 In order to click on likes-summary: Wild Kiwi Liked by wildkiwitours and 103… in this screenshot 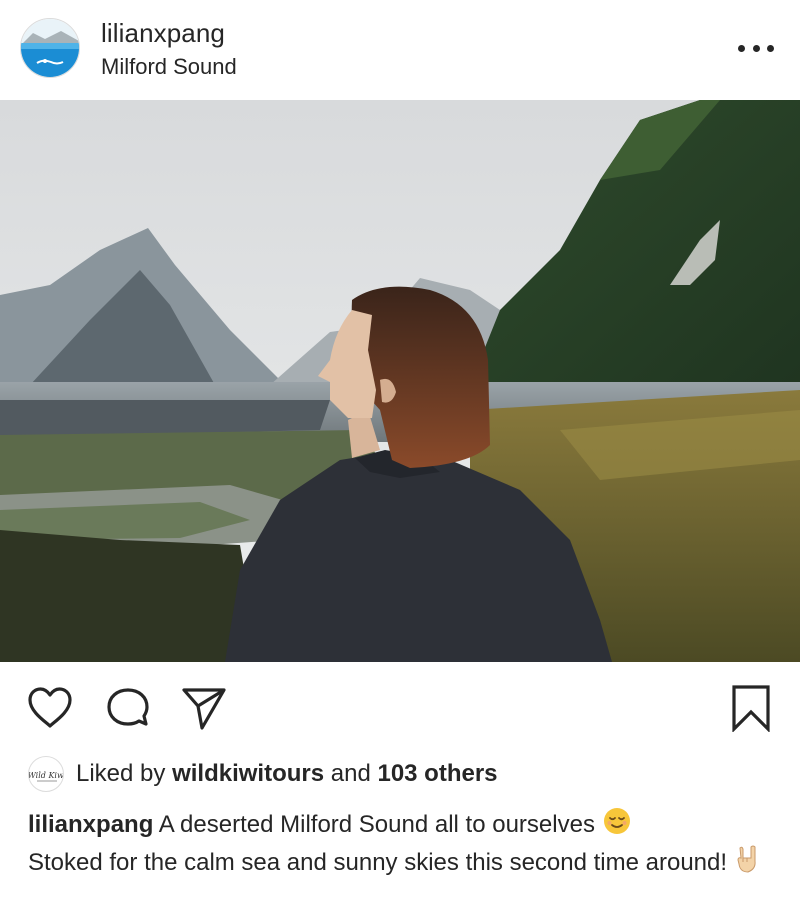, I will do `click(263, 774)`.